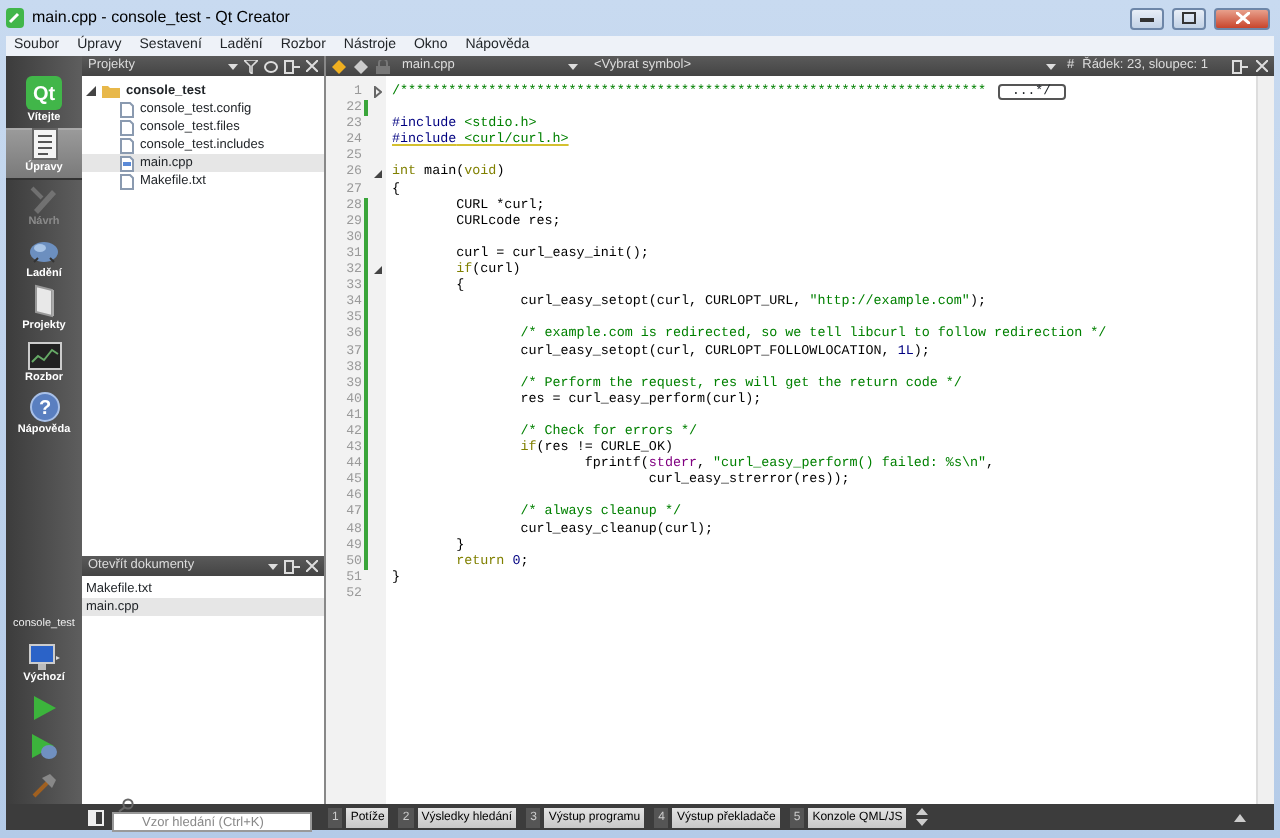  Describe the element at coordinates (126, 804) in the screenshot. I see `search-icon` at that location.